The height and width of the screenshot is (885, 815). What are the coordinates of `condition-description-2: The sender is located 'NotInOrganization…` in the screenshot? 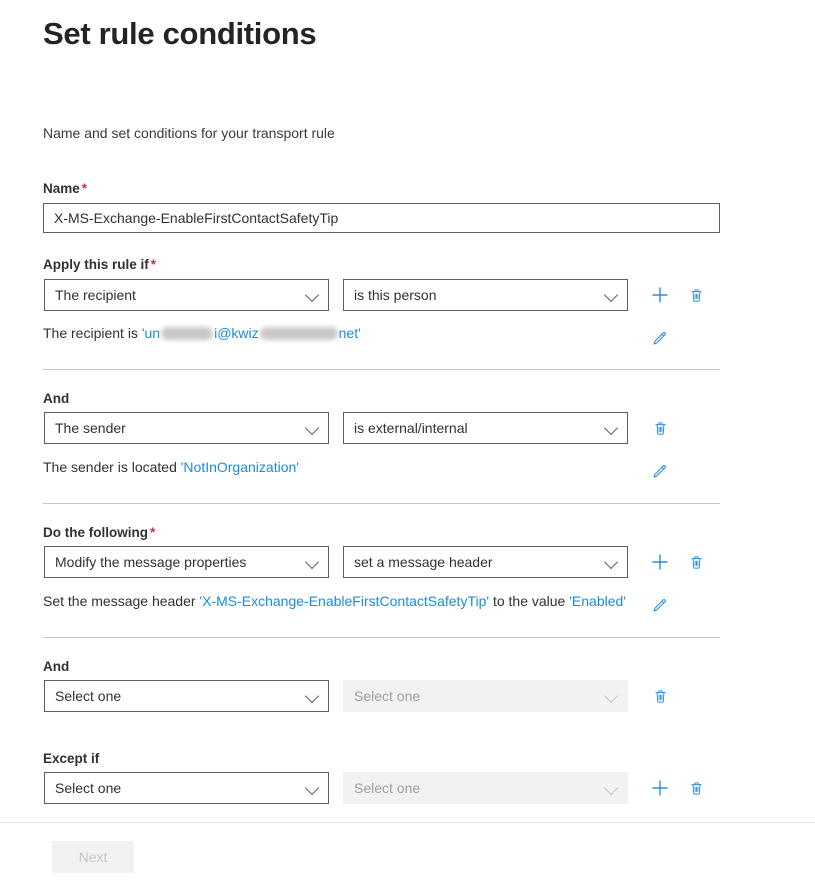 It's located at (171, 467).